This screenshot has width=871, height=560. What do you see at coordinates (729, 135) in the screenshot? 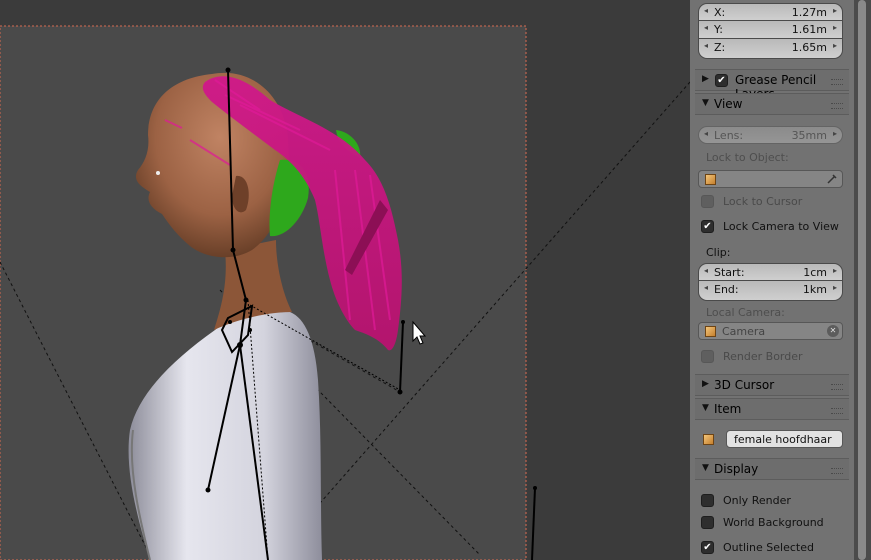
I see `lens-label: Lens:` at bounding box center [729, 135].